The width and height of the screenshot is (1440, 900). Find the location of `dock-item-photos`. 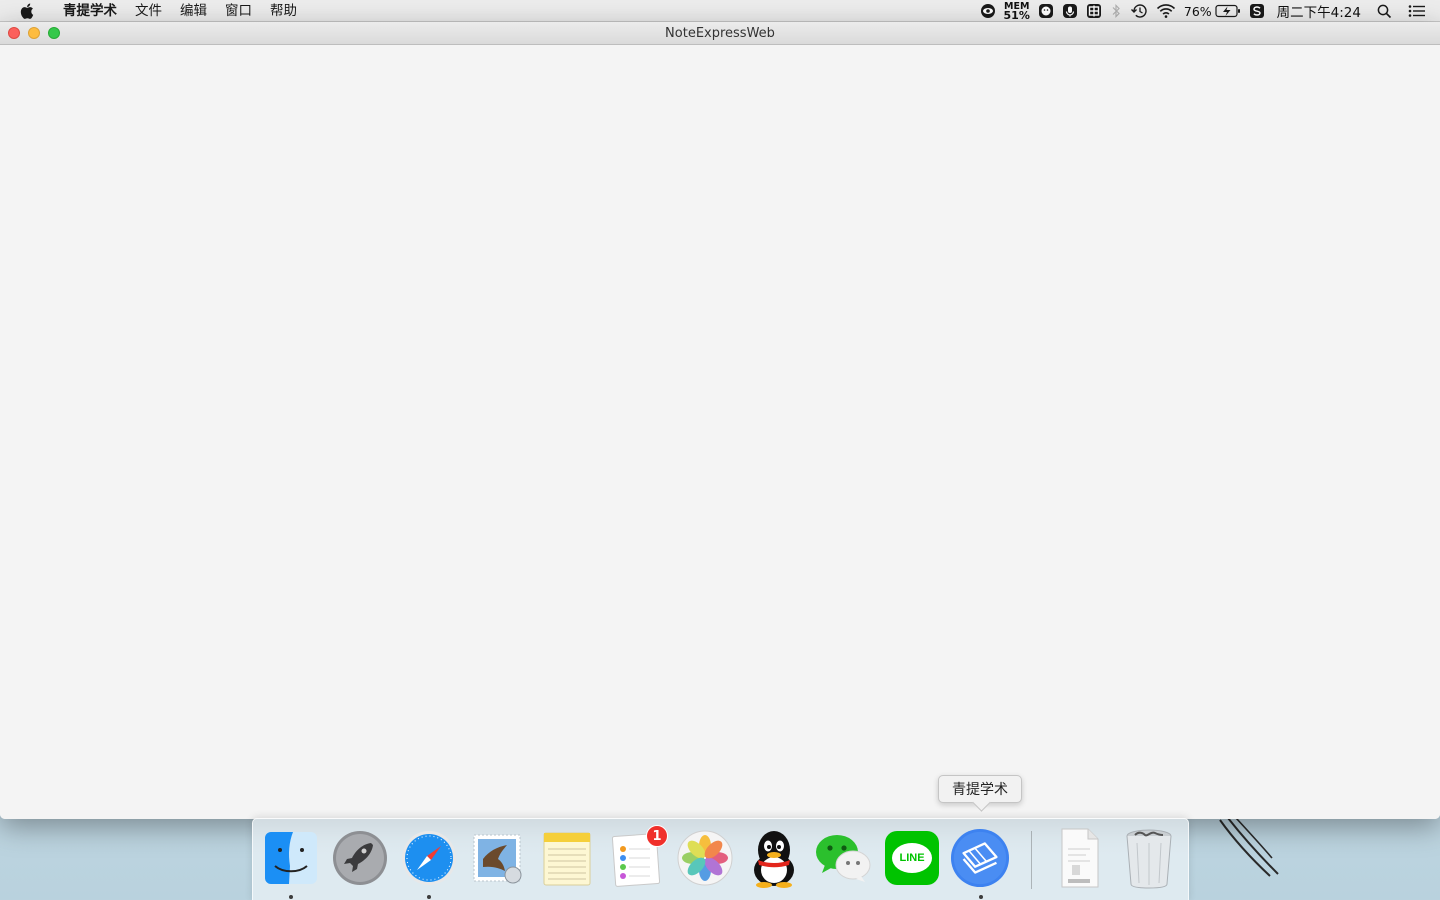

dock-item-photos is located at coordinates (705, 858).